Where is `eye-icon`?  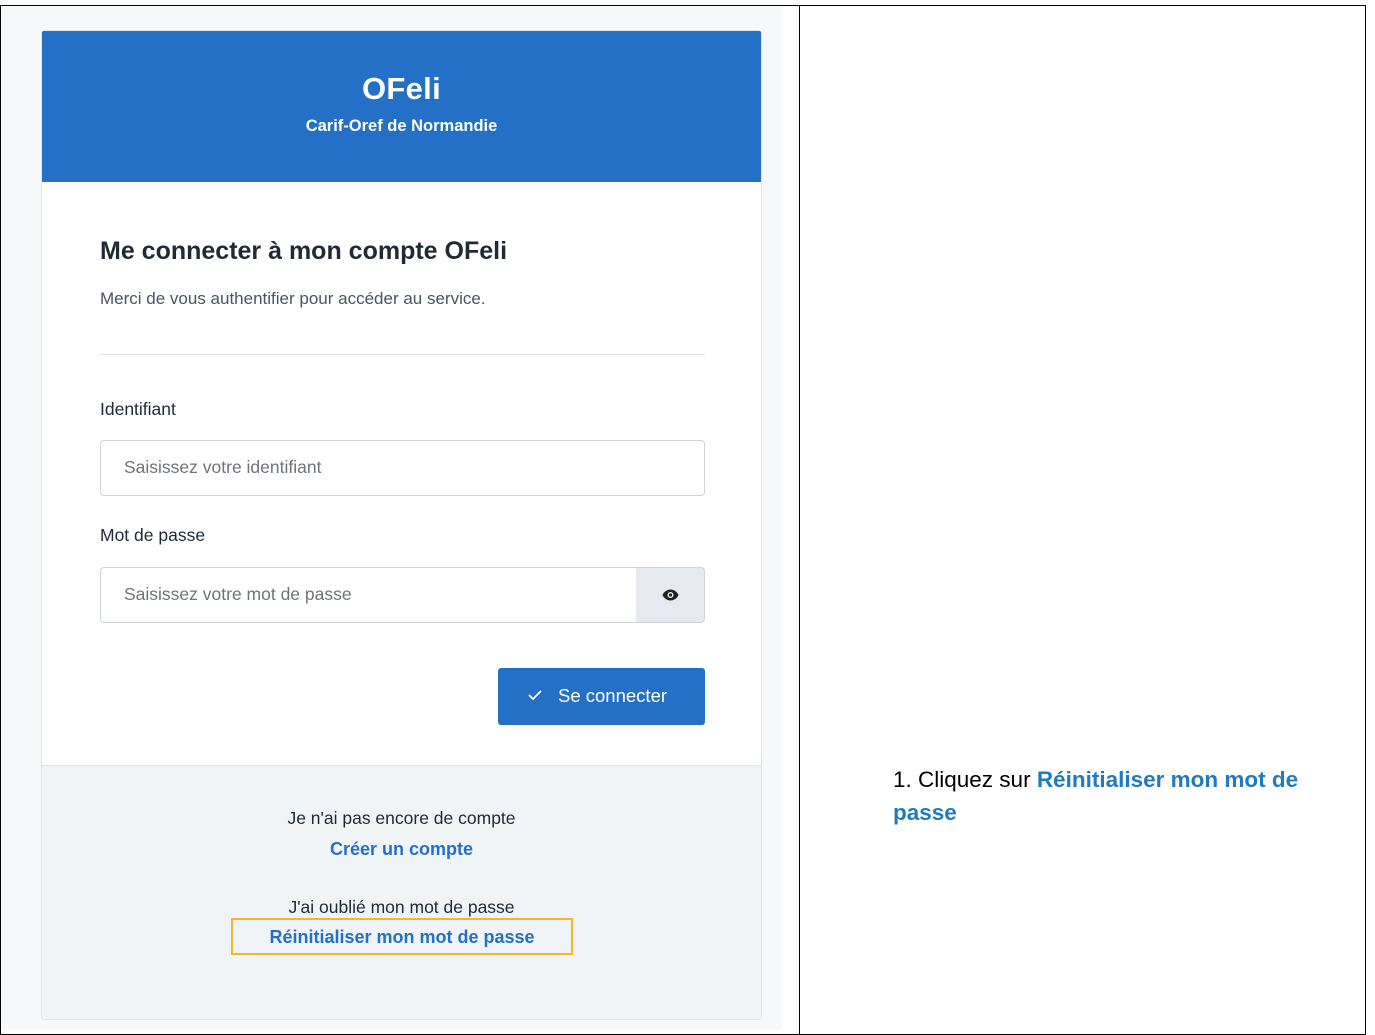
eye-icon is located at coordinates (670, 595).